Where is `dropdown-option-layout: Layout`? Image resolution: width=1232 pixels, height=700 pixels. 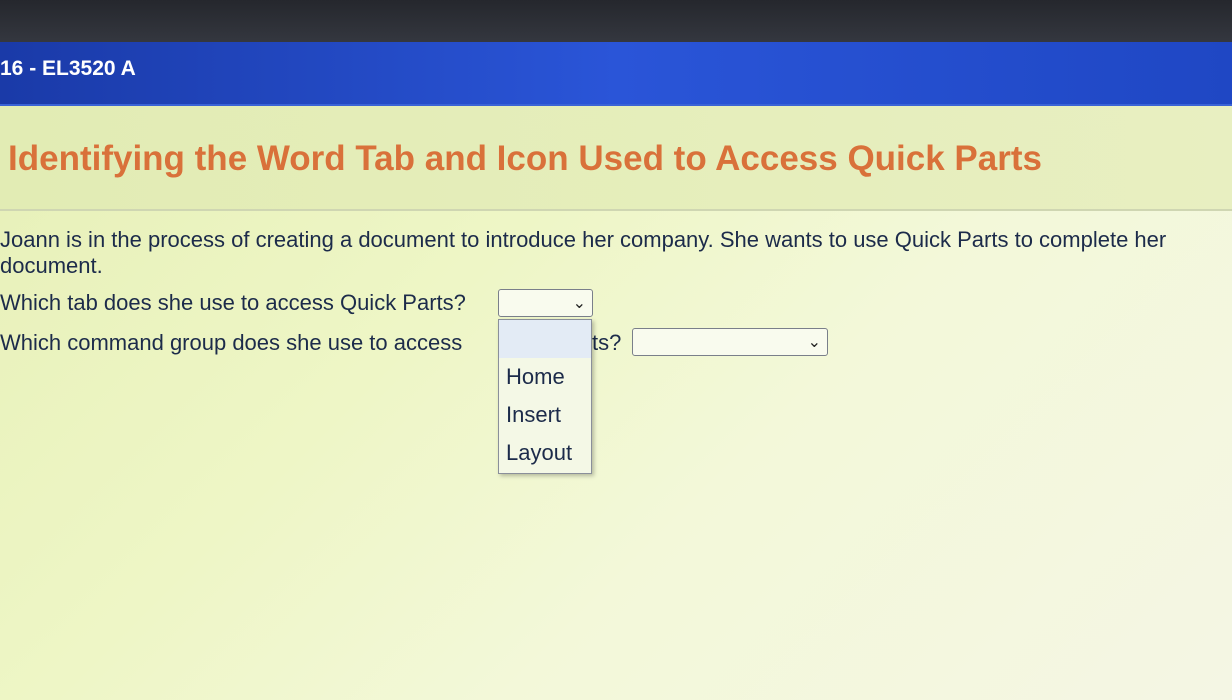 dropdown-option-layout: Layout is located at coordinates (545, 453).